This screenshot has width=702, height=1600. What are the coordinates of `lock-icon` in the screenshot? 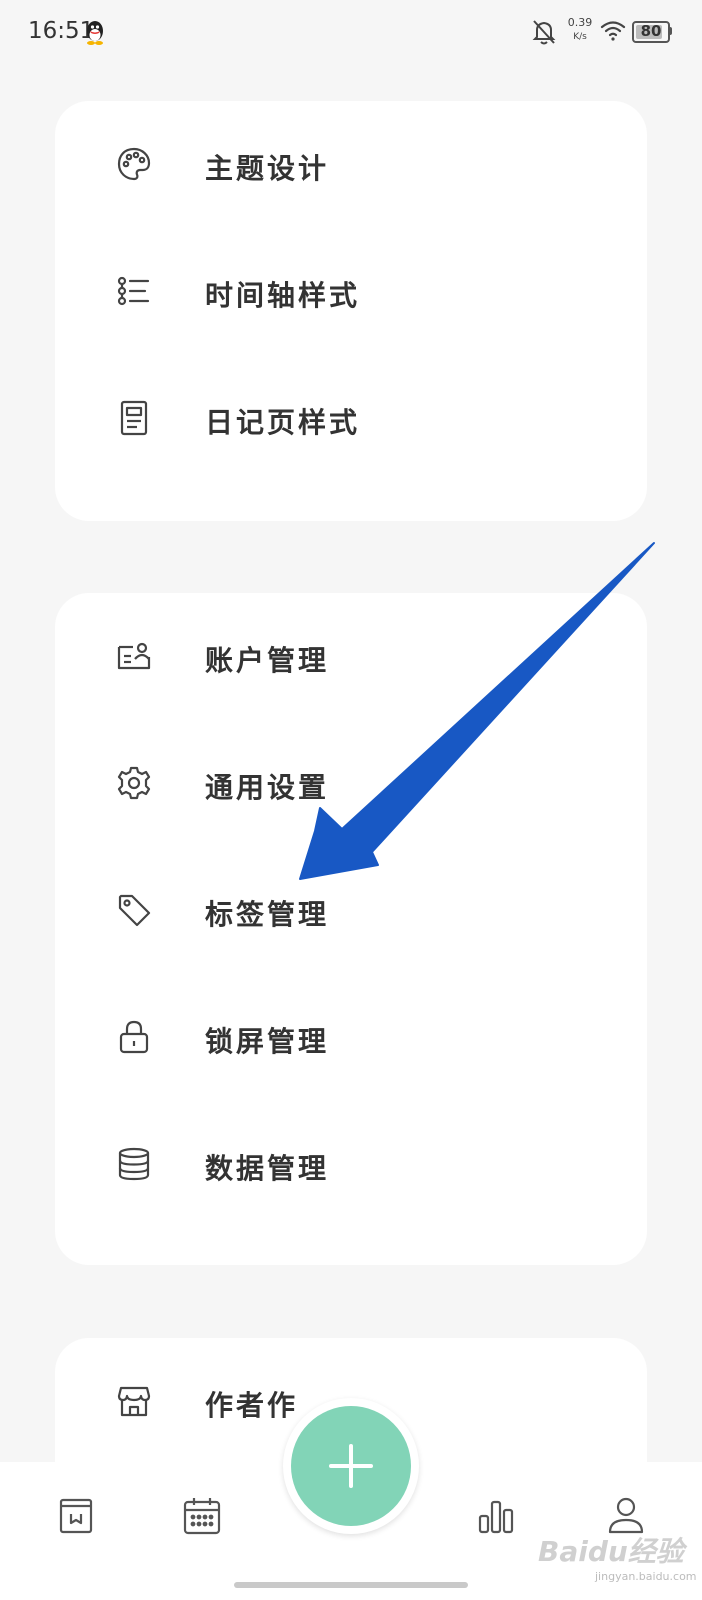 It's located at (134, 1037).